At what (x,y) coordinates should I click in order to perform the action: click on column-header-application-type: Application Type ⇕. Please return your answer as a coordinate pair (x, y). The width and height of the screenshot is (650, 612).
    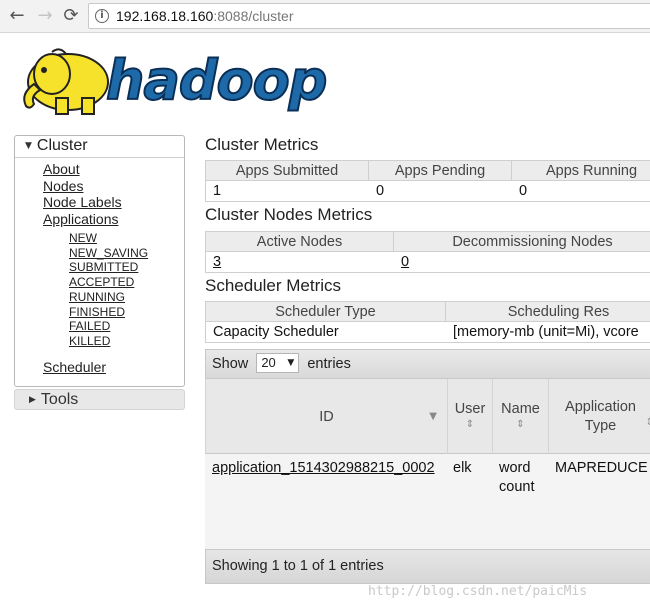
    Looking at the image, I should click on (599, 416).